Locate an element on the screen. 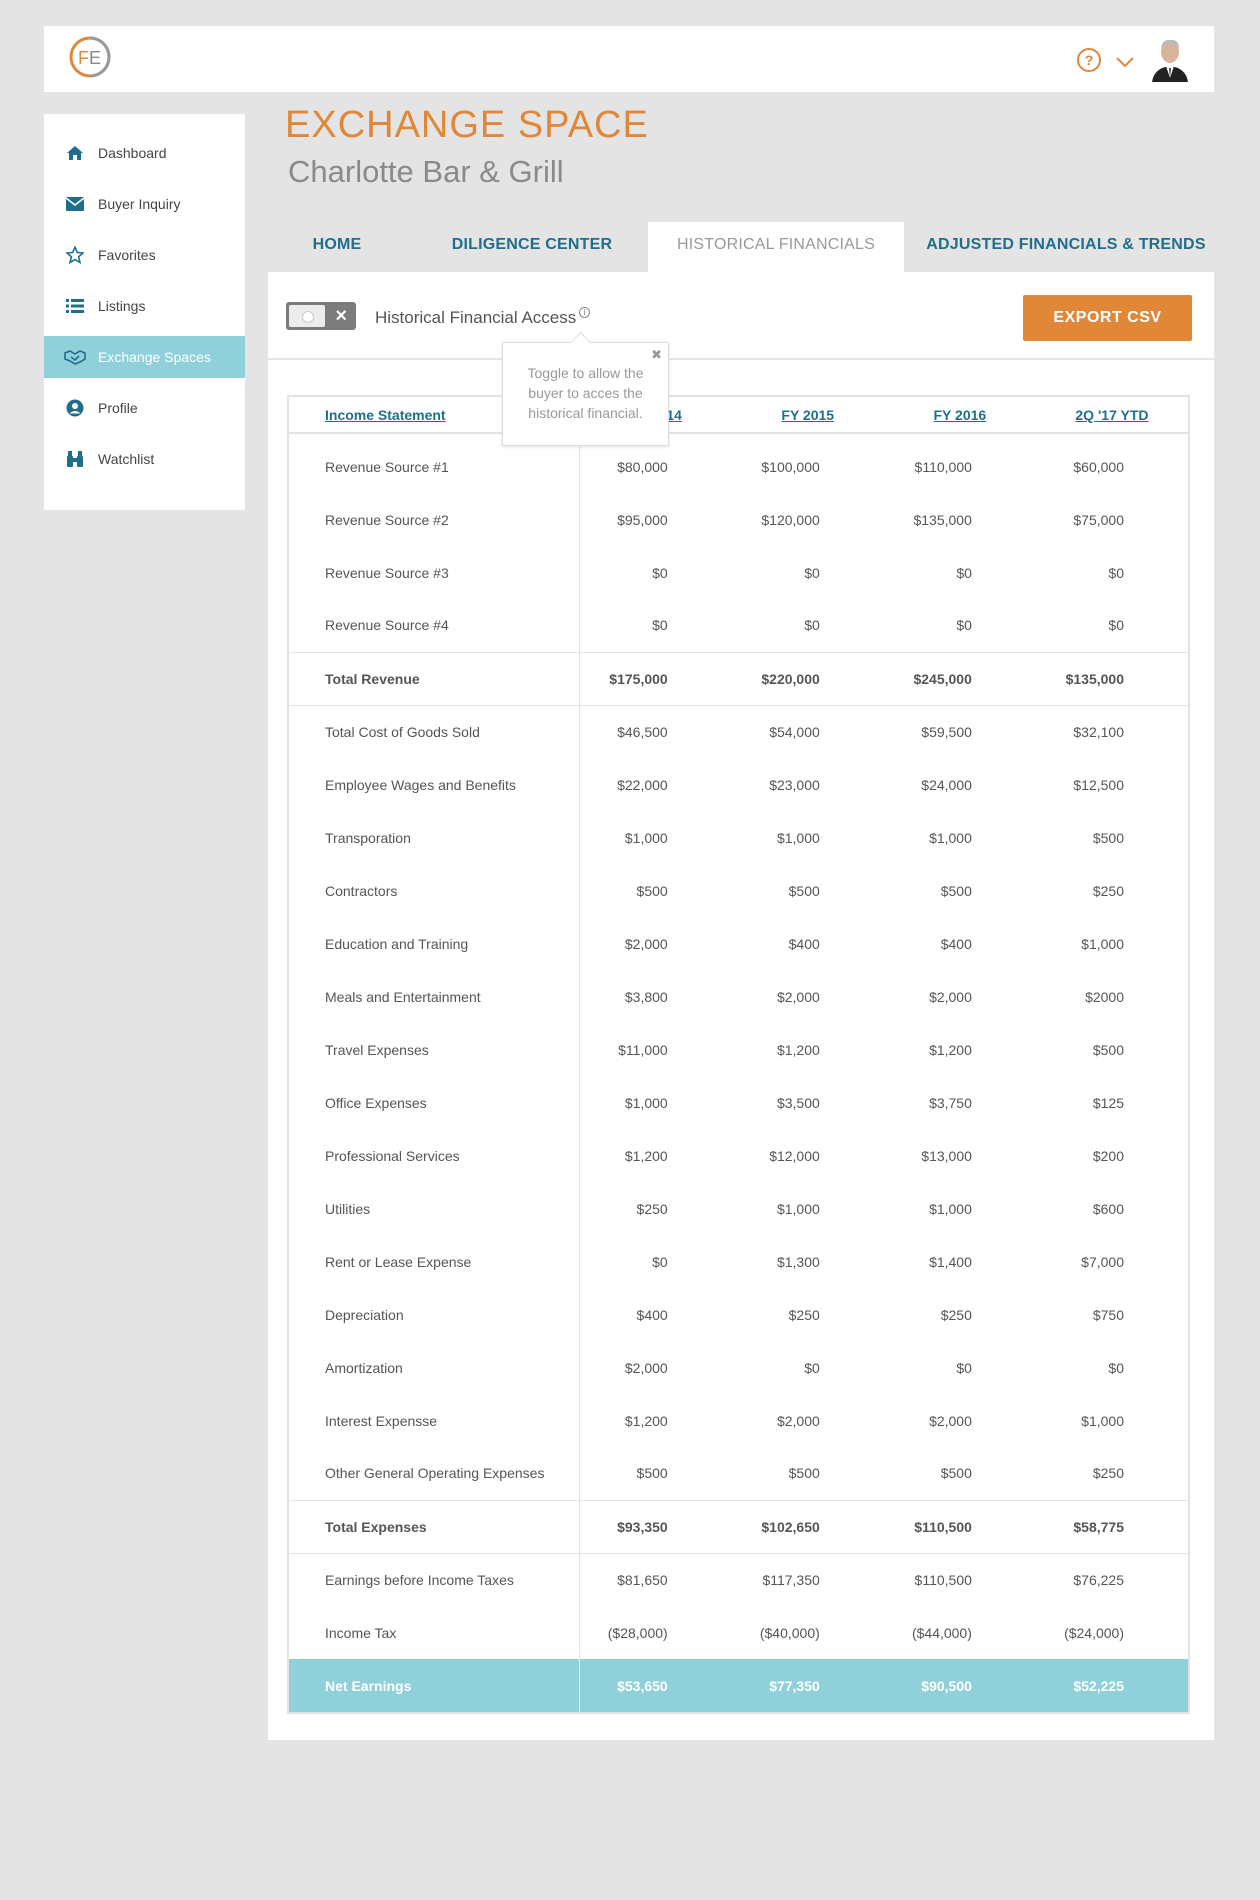  column-header-fy2015: FY 2015 is located at coordinates (807, 415).